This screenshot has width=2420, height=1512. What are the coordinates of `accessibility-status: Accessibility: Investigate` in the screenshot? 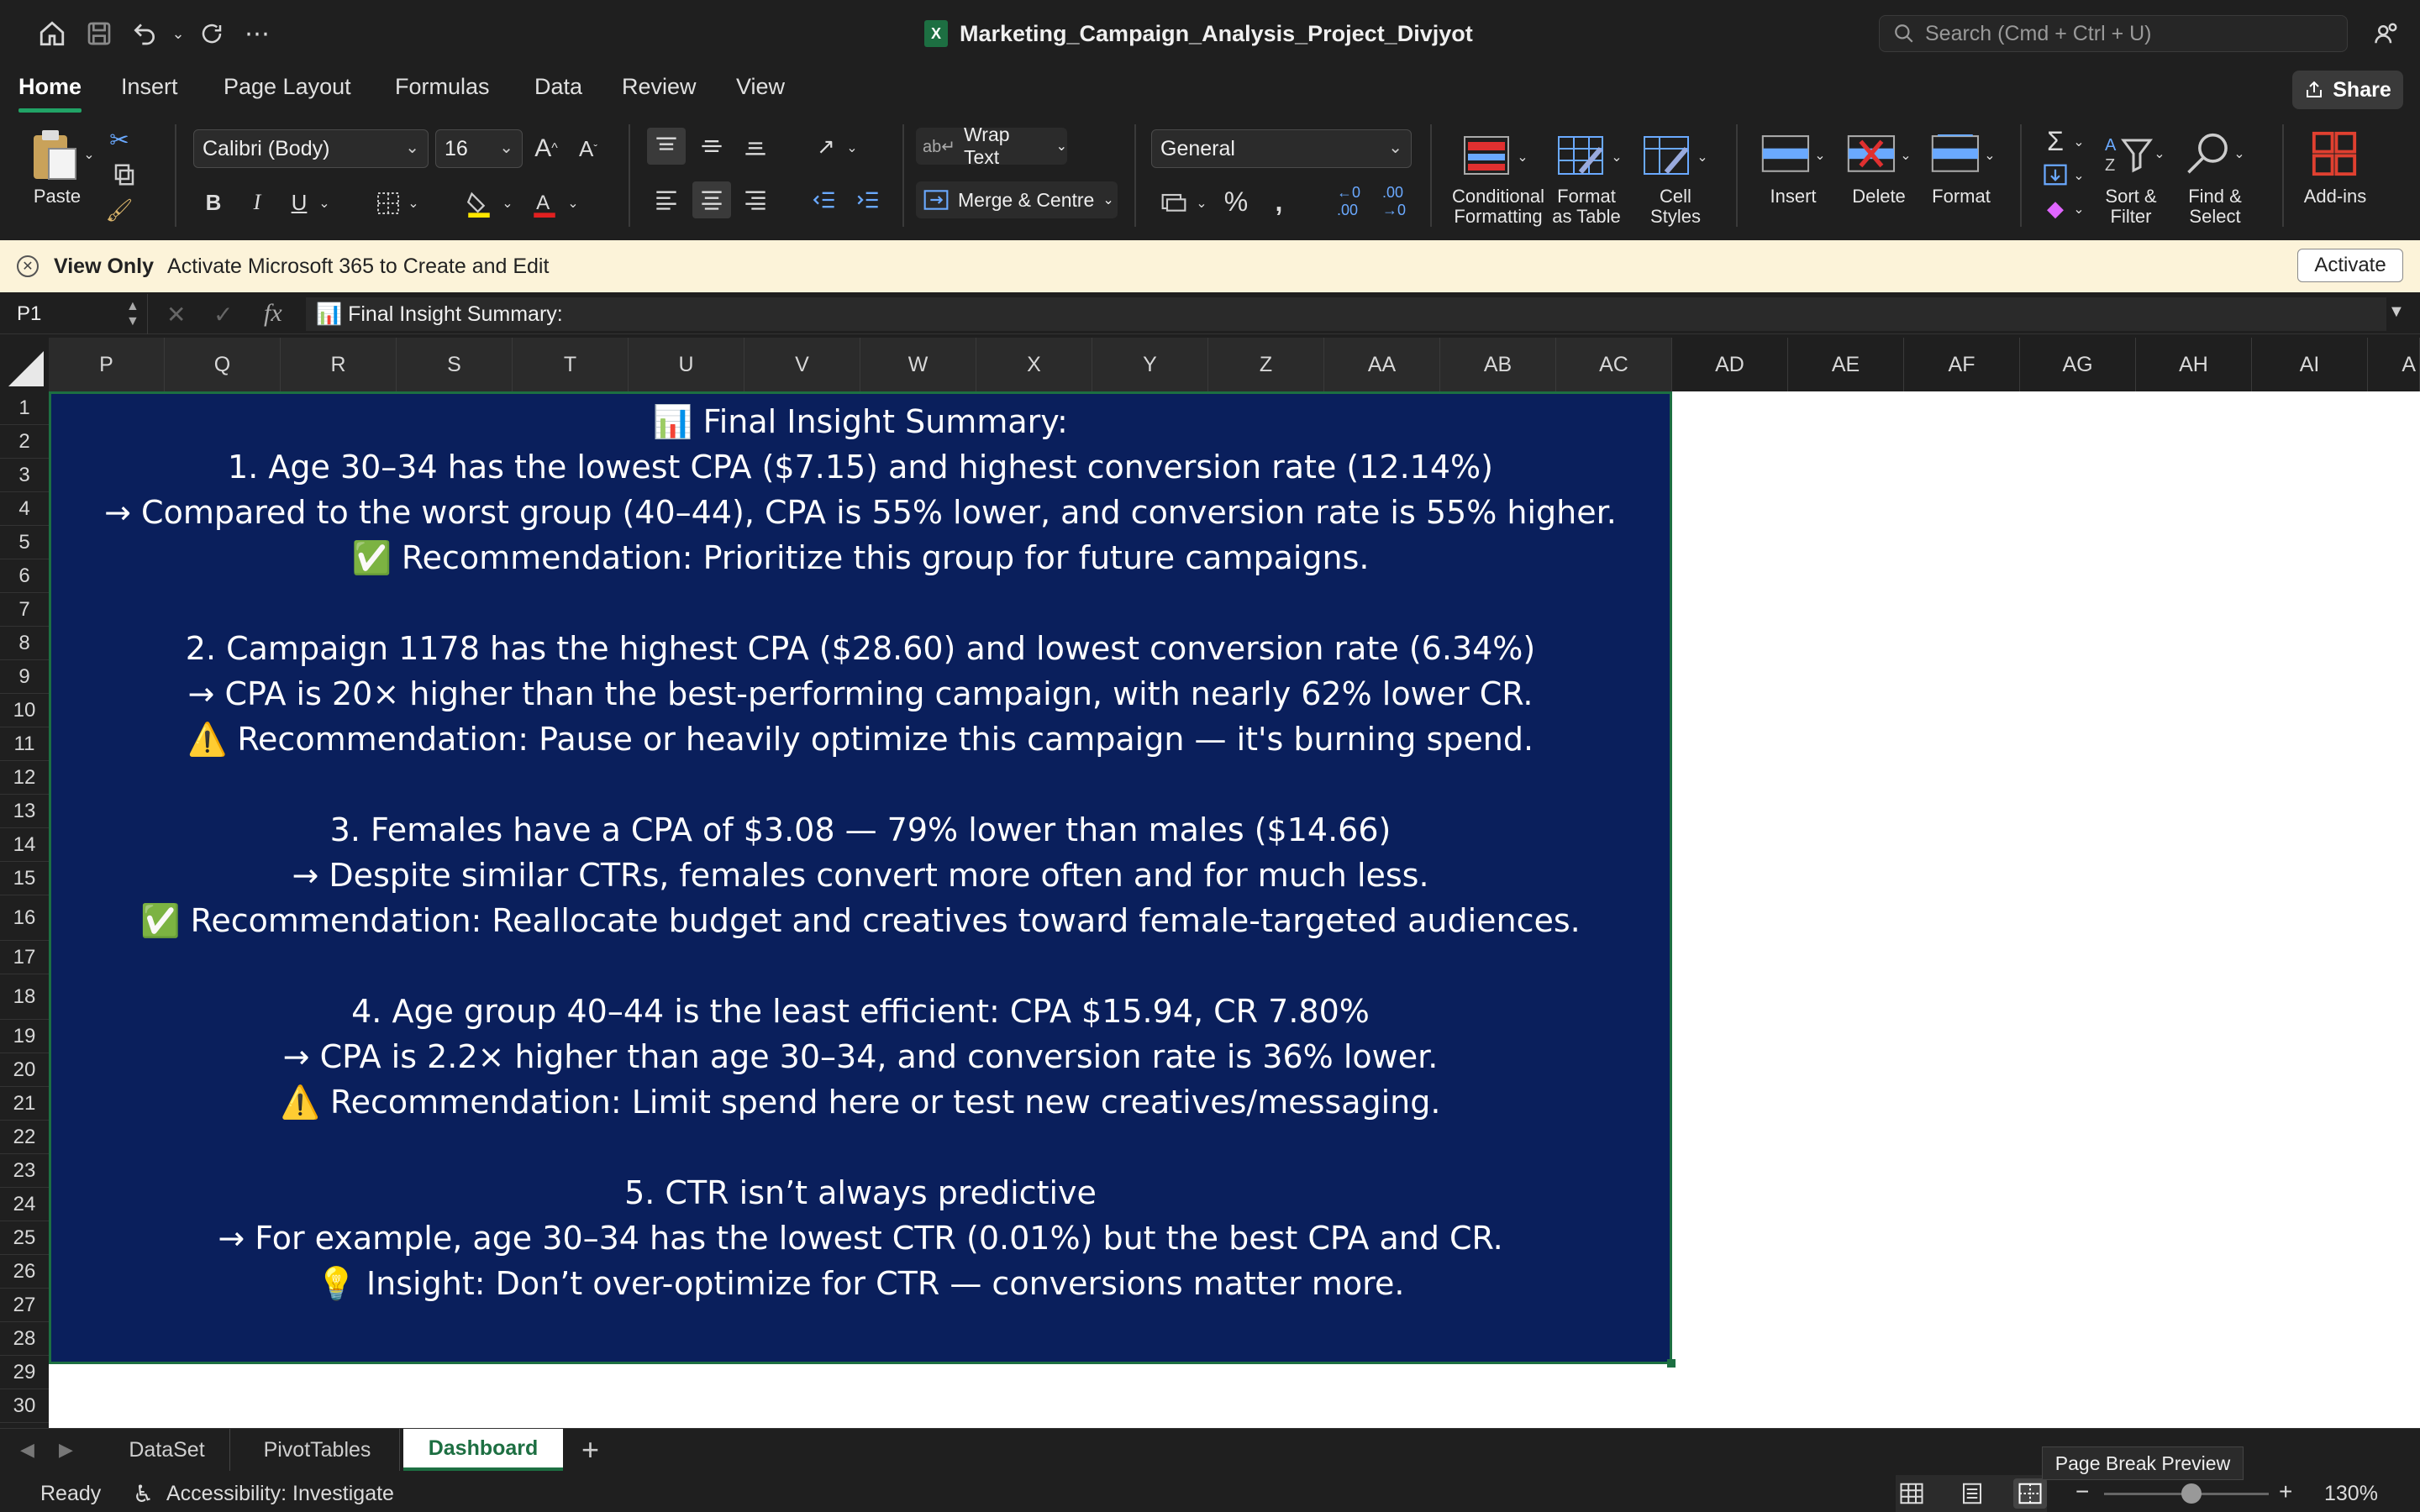 It's located at (280, 1494).